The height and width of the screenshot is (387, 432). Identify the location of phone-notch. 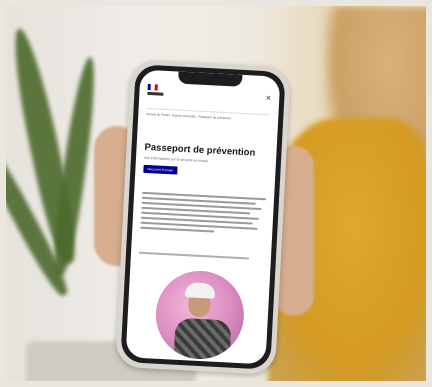
(210, 79).